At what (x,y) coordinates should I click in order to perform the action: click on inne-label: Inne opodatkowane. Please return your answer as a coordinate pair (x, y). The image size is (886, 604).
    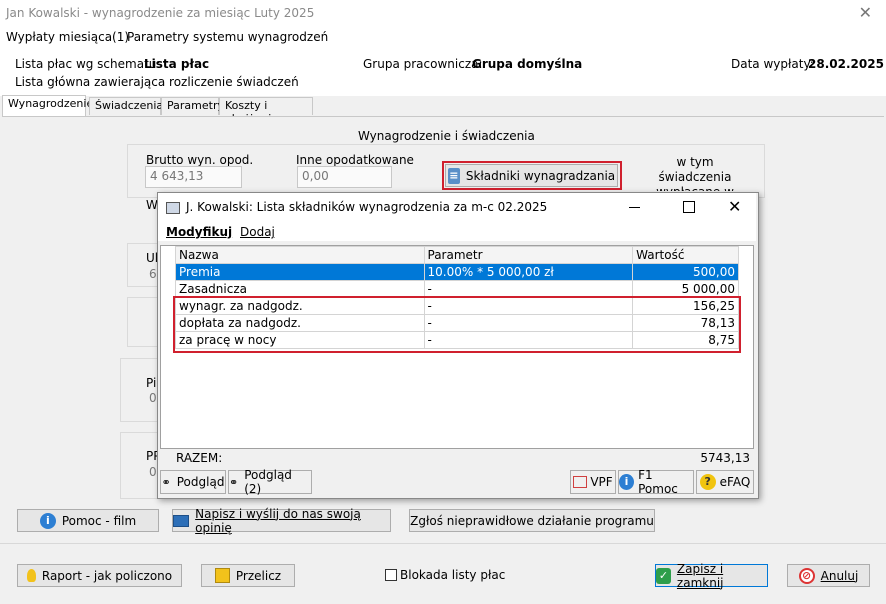
    Looking at the image, I should click on (355, 160).